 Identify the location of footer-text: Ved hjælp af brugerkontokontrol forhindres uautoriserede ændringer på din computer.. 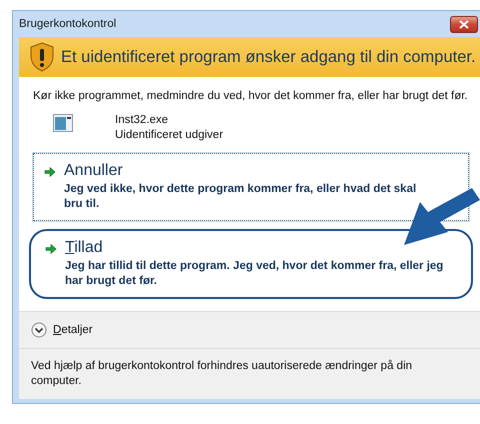
(249, 373).